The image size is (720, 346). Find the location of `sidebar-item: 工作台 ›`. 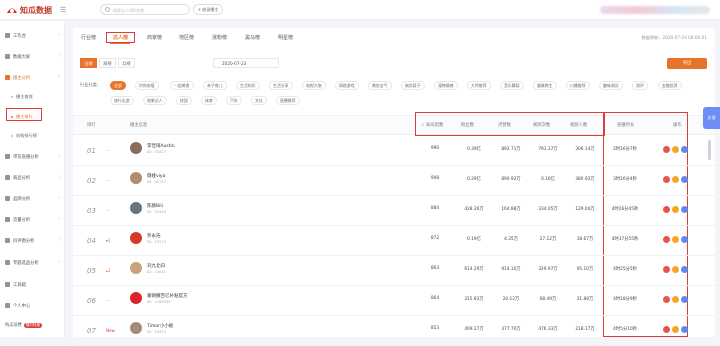

sidebar-item: 工作台 › is located at coordinates (32, 36).